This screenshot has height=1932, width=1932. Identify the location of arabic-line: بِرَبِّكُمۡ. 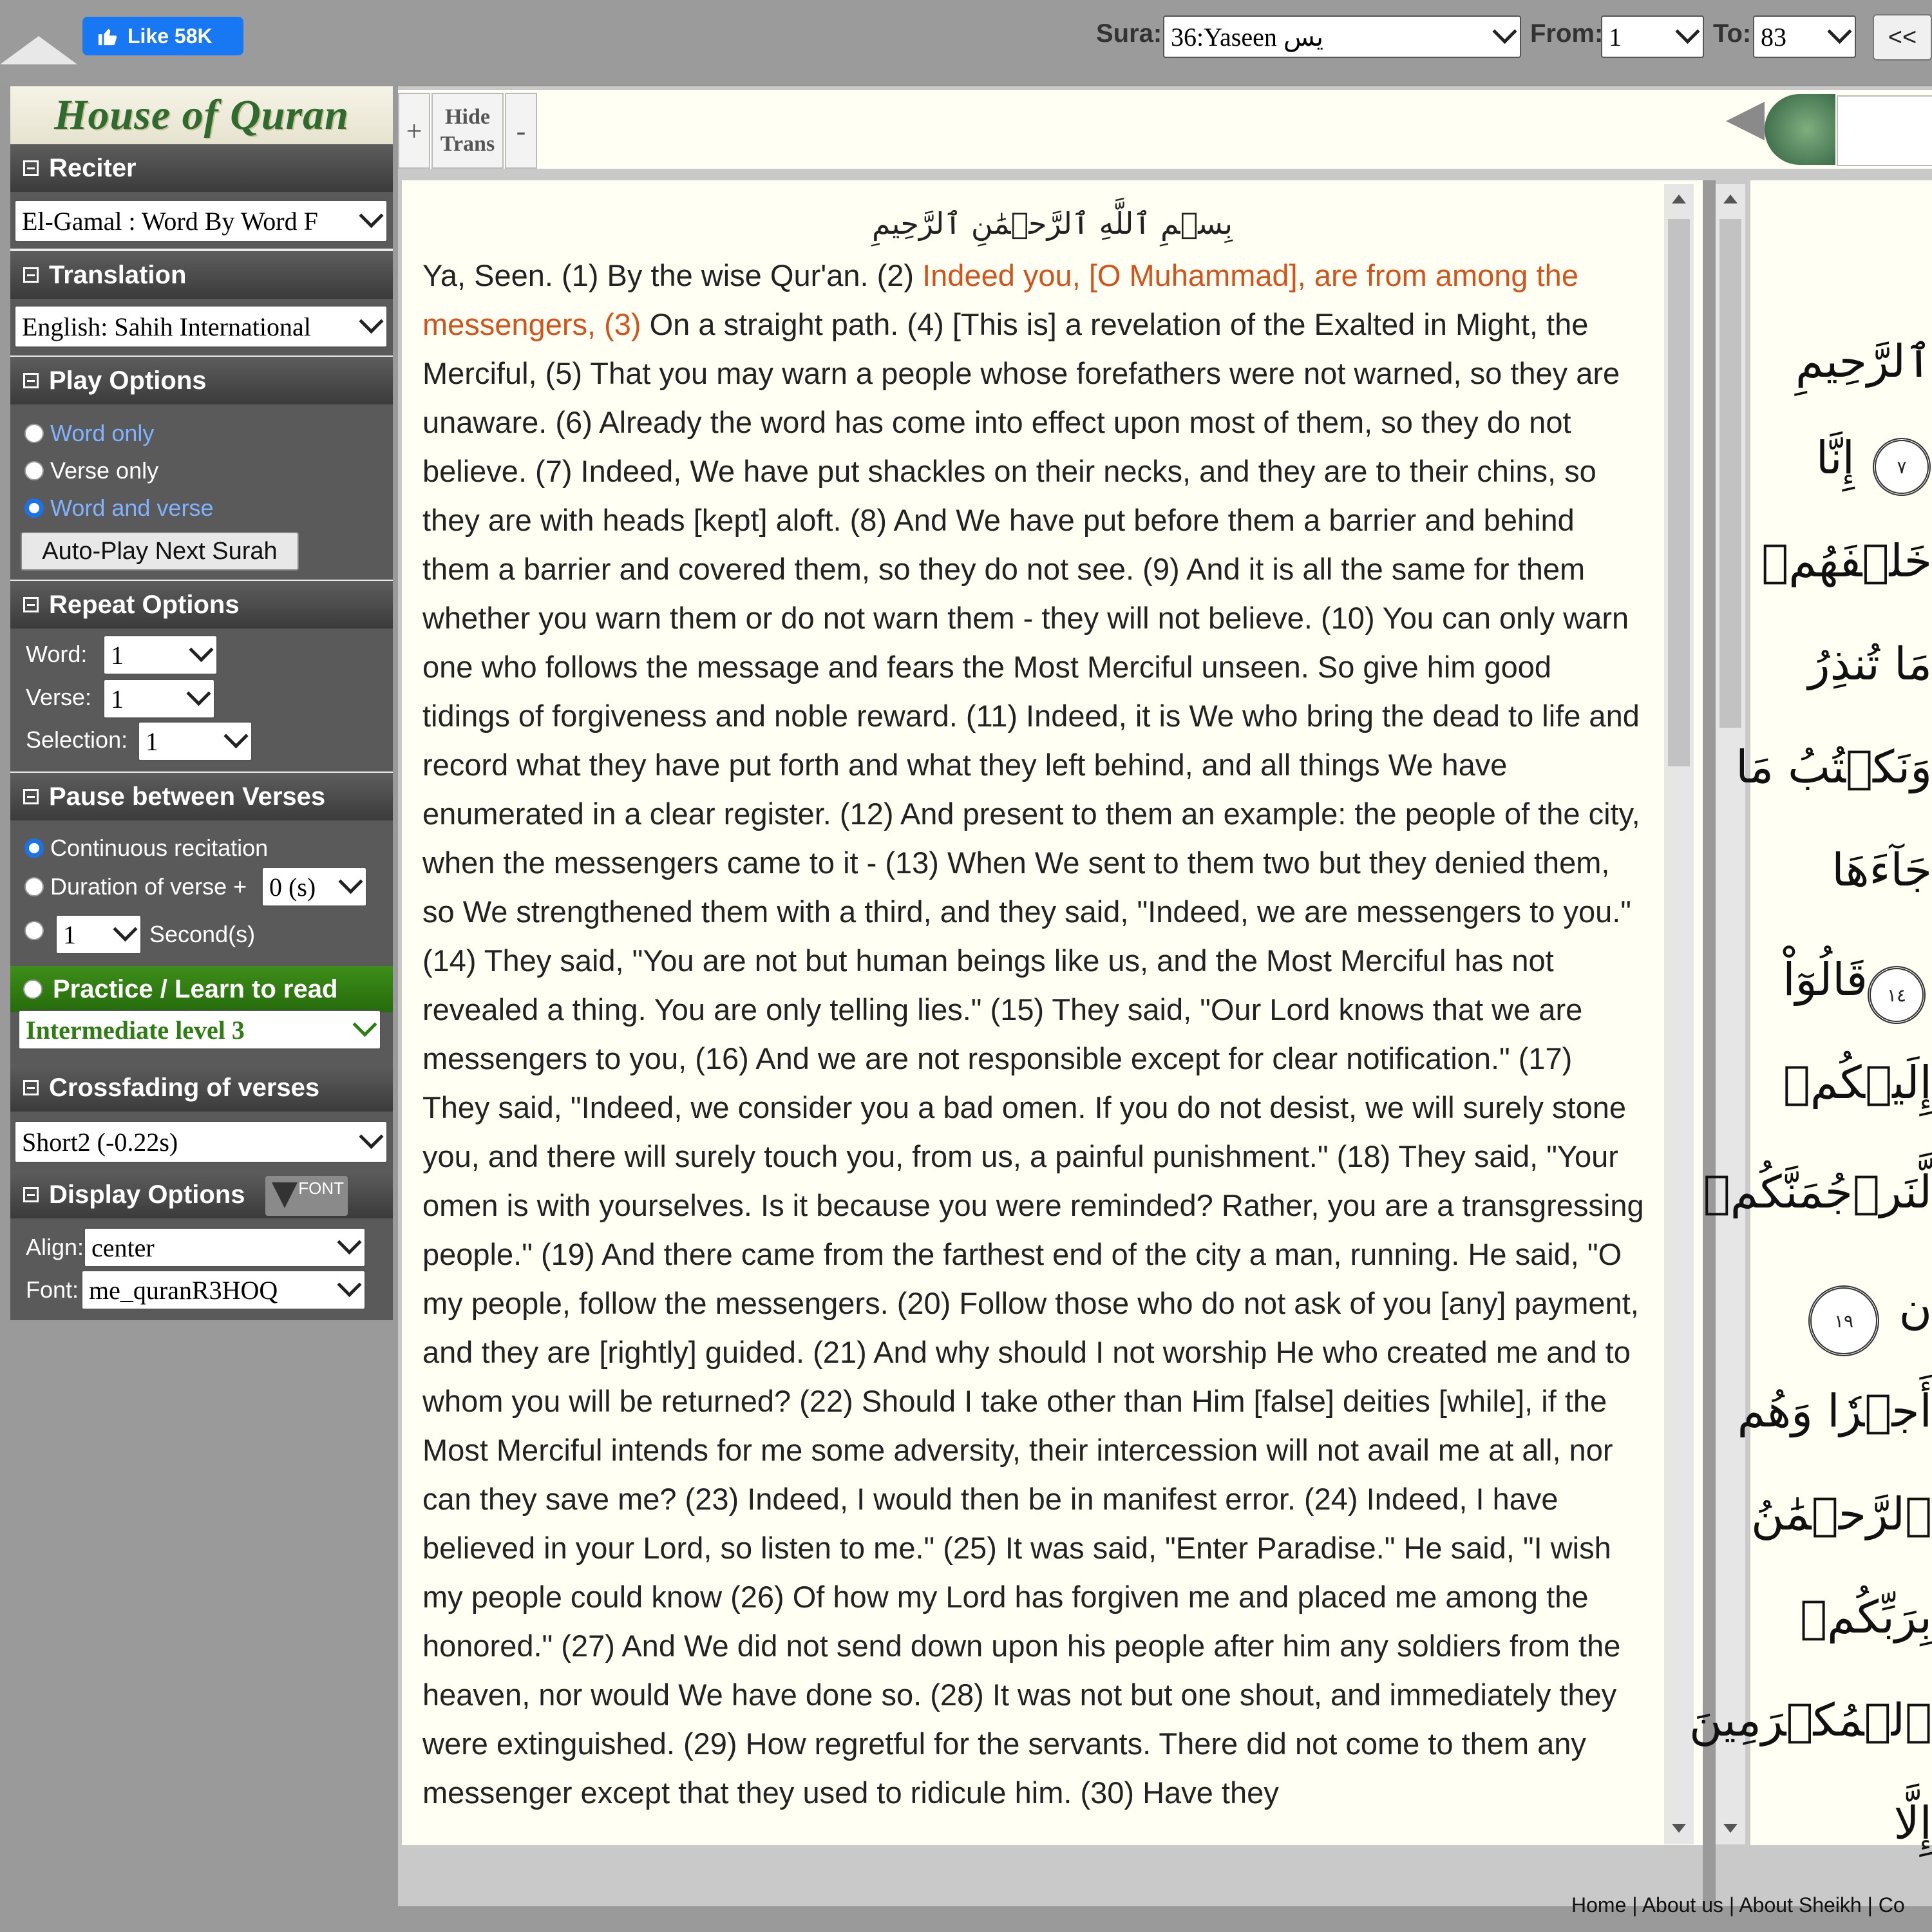
(1866, 1617).